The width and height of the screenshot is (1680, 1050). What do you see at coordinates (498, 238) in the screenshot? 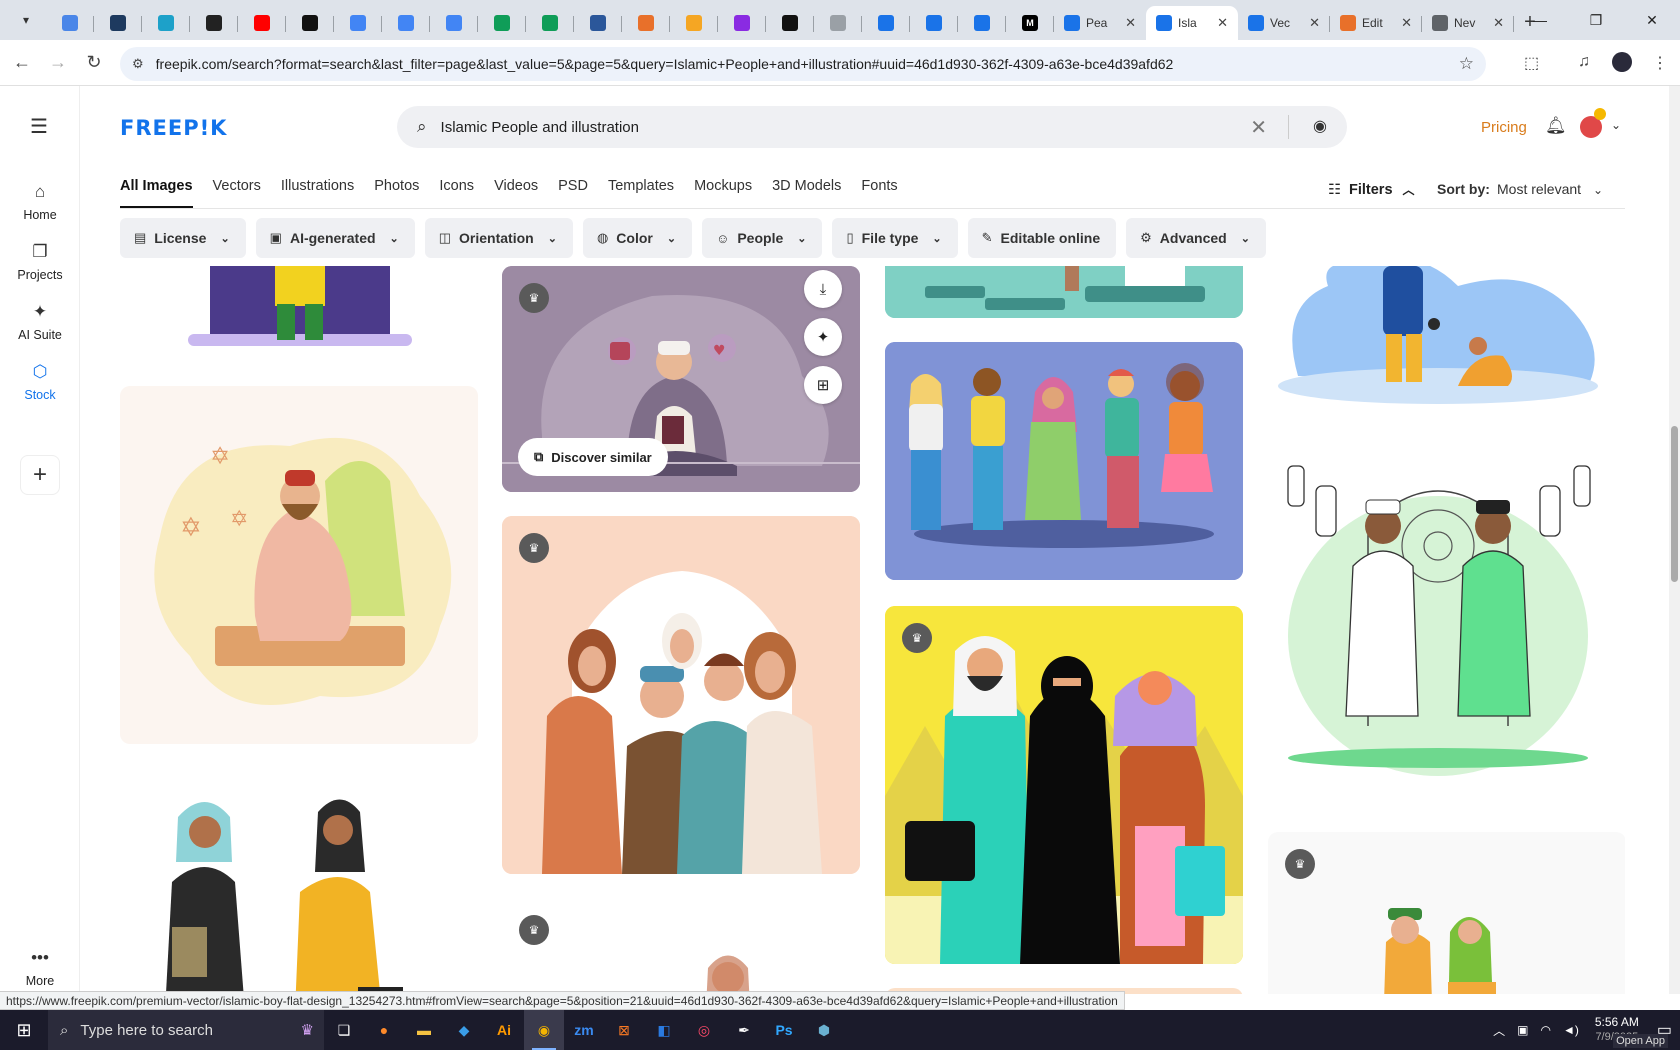
I see `filter-chip-orientation: ◫ Orientation ⌄` at bounding box center [498, 238].